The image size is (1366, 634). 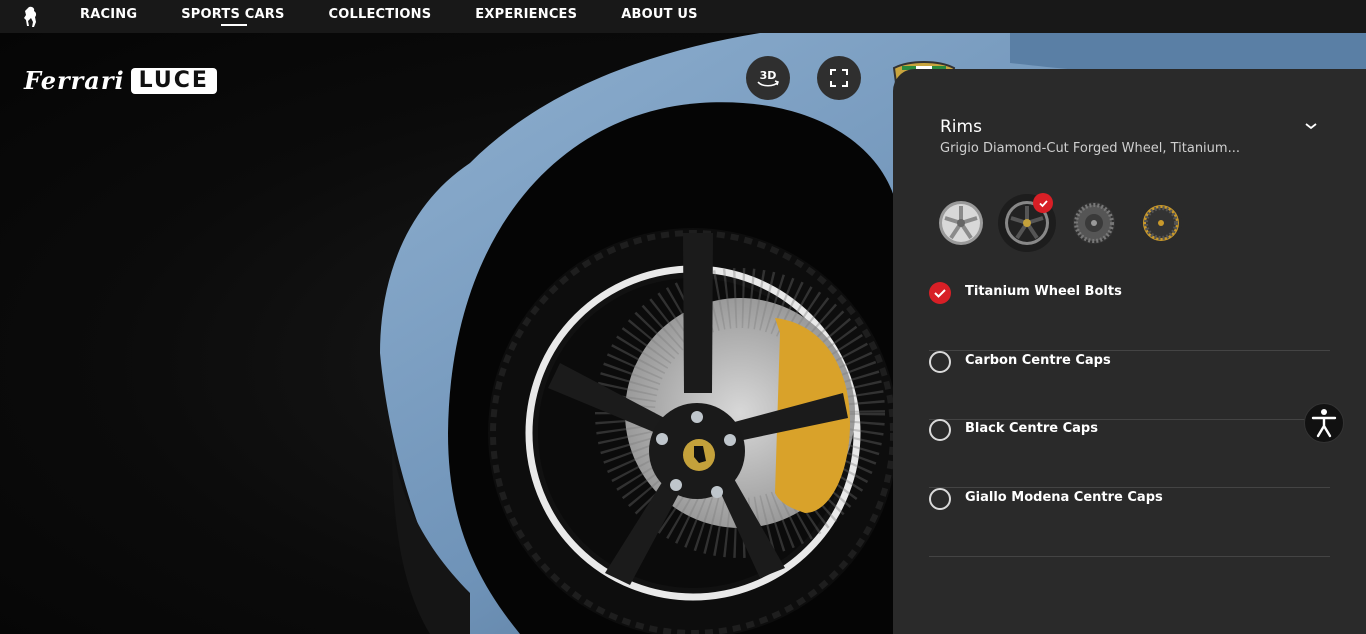 What do you see at coordinates (1031, 428) in the screenshot?
I see `option-label: Black Centre Caps` at bounding box center [1031, 428].